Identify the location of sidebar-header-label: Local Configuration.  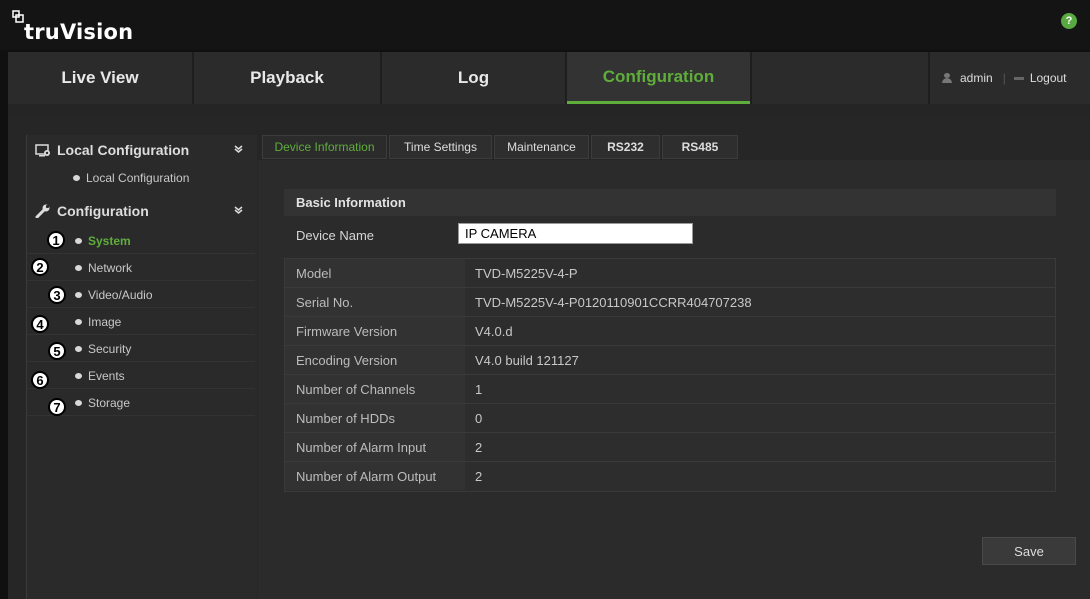
(123, 150).